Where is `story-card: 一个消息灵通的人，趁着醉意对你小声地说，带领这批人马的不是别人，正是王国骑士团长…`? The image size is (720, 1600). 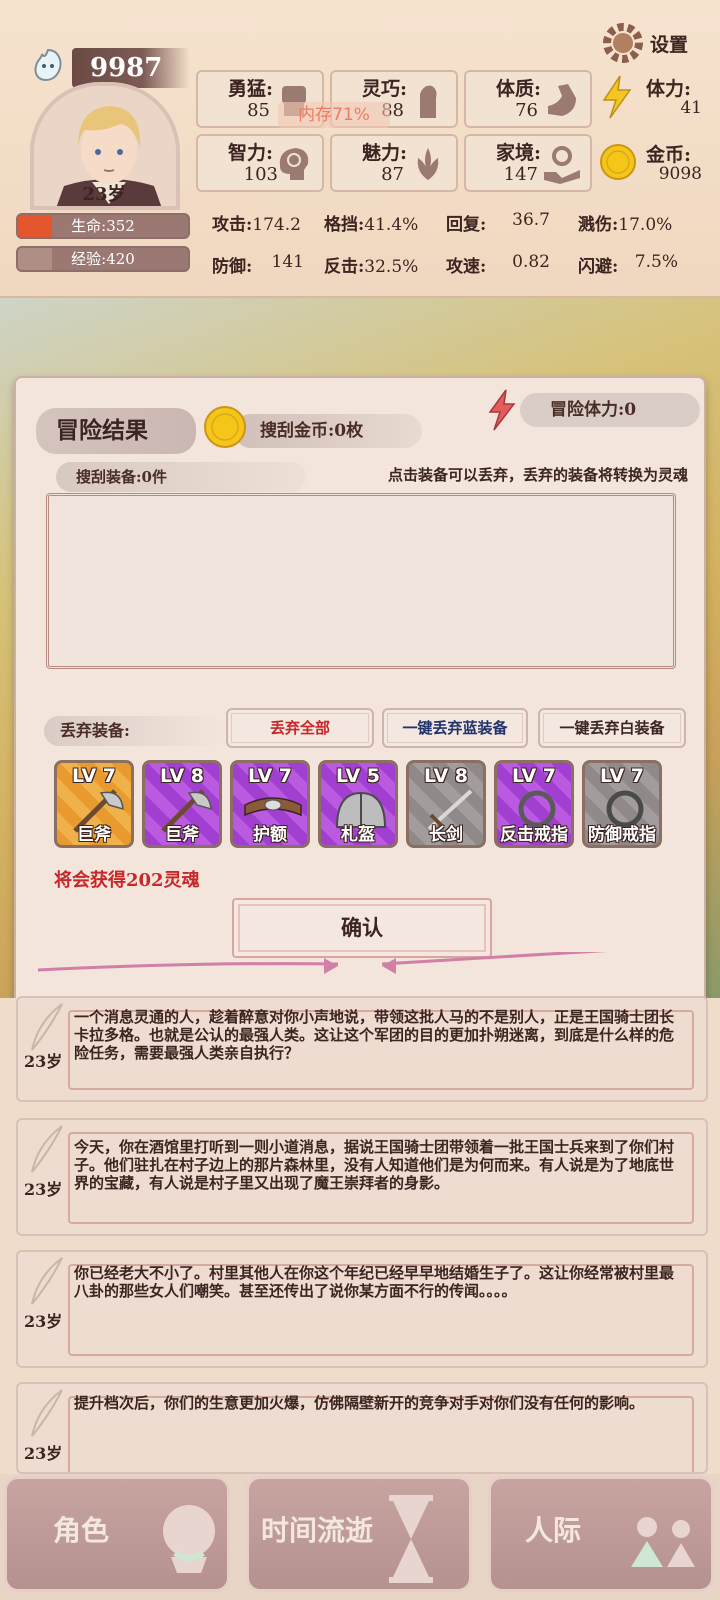
story-card: 一个消息灵通的人，趁着醉意对你小声地说，带领这批人马的不是别人，正是王国骑士团长… is located at coordinates (362, 1049).